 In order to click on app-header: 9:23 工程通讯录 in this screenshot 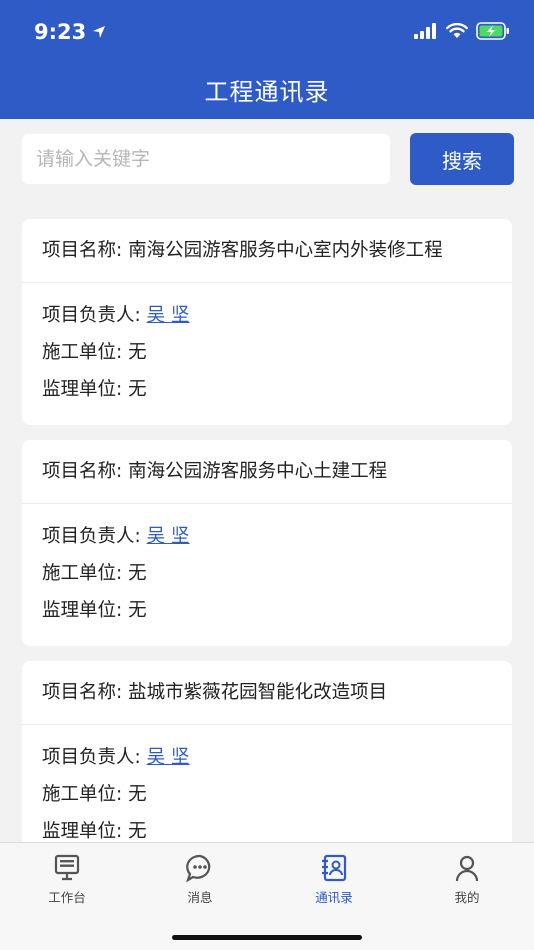, I will do `click(267, 59)`.